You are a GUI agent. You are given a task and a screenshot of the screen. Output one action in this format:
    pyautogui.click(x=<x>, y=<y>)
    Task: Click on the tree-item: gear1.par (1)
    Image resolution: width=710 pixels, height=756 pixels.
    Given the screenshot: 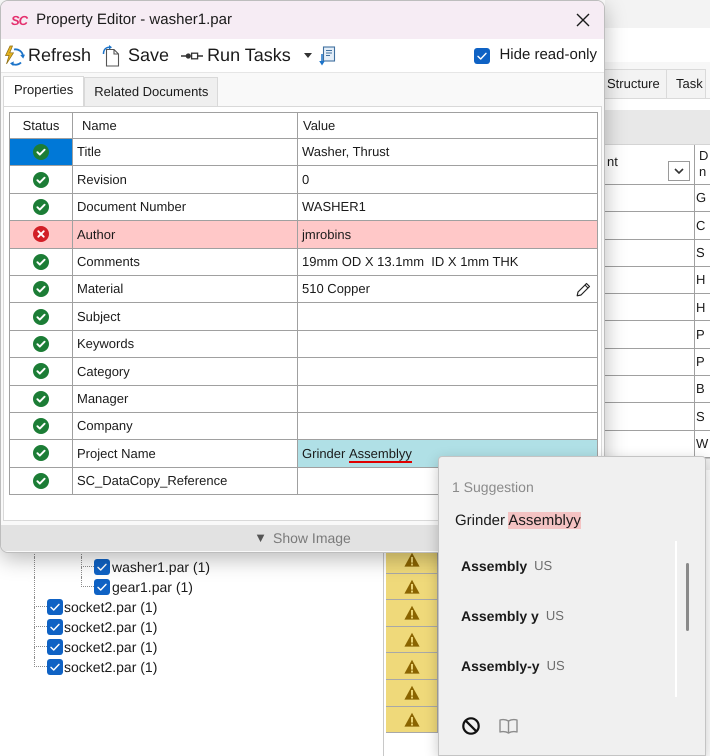 What is the action you would take?
    pyautogui.click(x=152, y=587)
    